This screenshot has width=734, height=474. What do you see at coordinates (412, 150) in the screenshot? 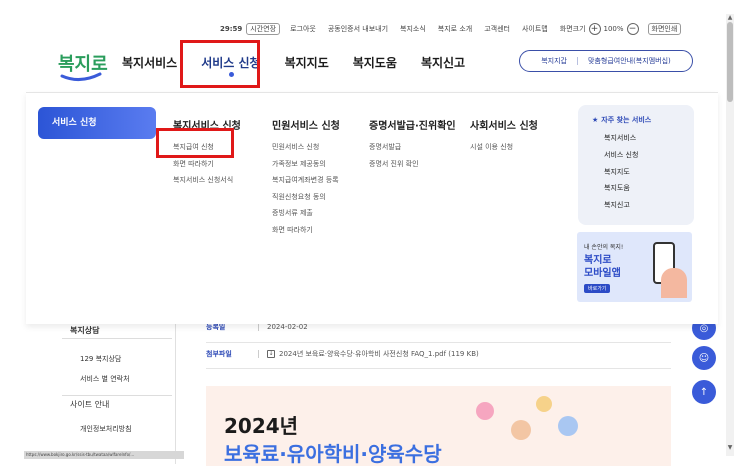
I see `menu-item-cert-issue: 증명서발급` at bounding box center [412, 150].